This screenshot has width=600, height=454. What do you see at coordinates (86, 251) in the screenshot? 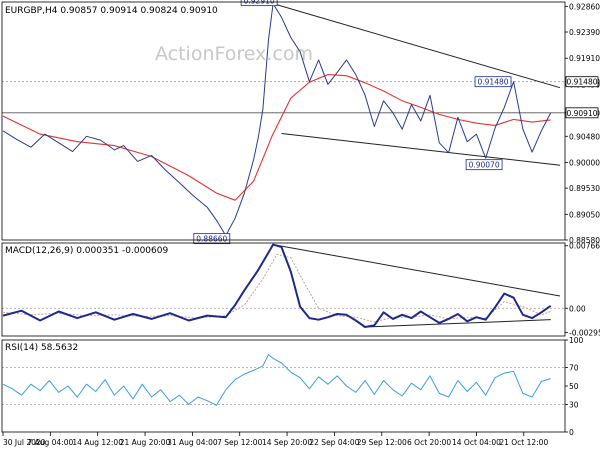
I see `macd-panel-title: MACD(12,26,9) 0.000351 -0.000609` at bounding box center [86, 251].